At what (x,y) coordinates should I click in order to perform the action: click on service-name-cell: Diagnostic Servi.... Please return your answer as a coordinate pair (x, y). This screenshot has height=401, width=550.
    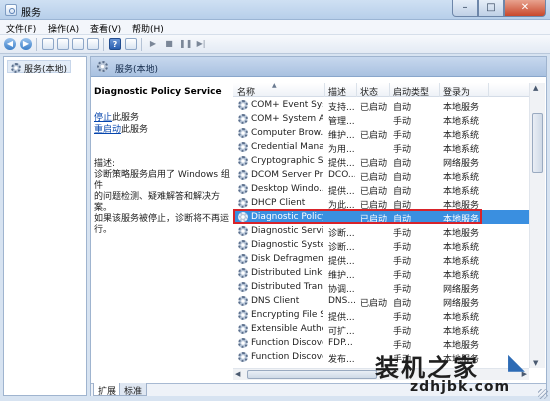
    Looking at the image, I should click on (287, 231).